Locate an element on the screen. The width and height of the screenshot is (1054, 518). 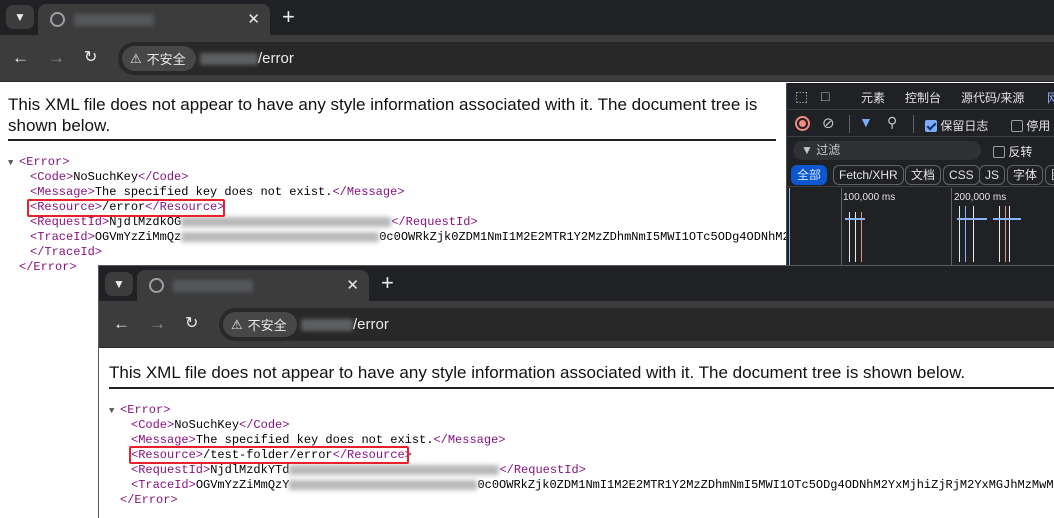
timeline-label: 200,000 ms is located at coordinates (980, 197).